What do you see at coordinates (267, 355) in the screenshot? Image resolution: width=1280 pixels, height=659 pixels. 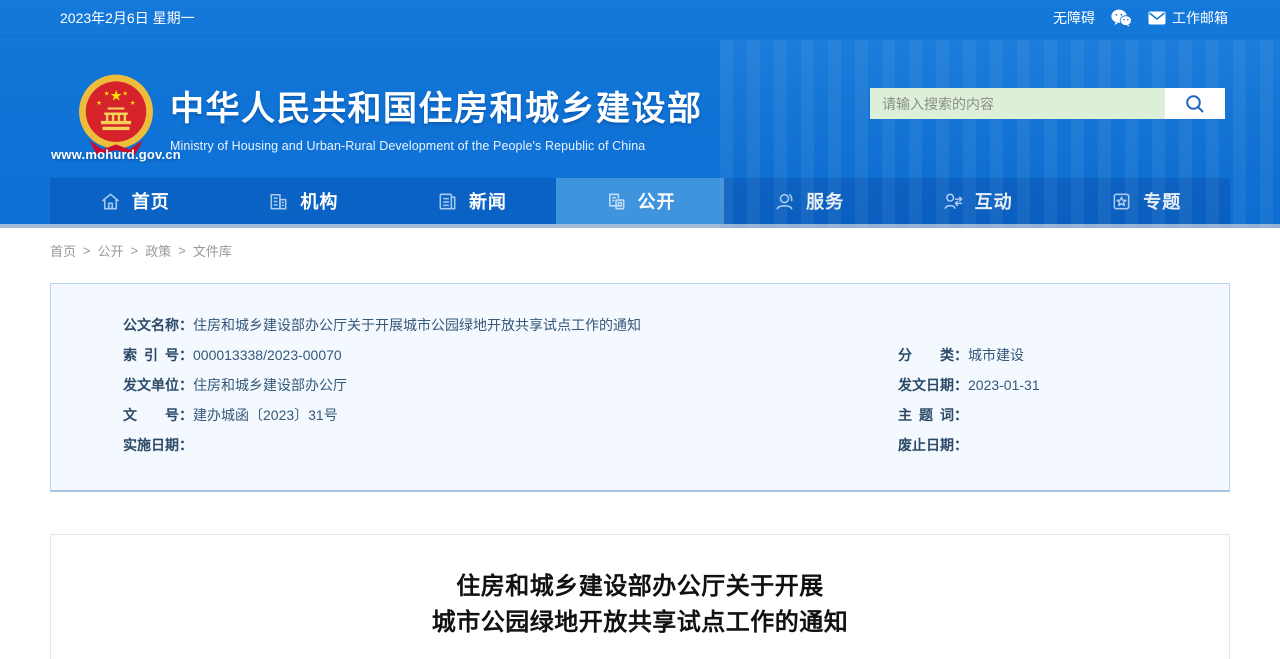 I see `meta-value: 000013338/2023-00070` at bounding box center [267, 355].